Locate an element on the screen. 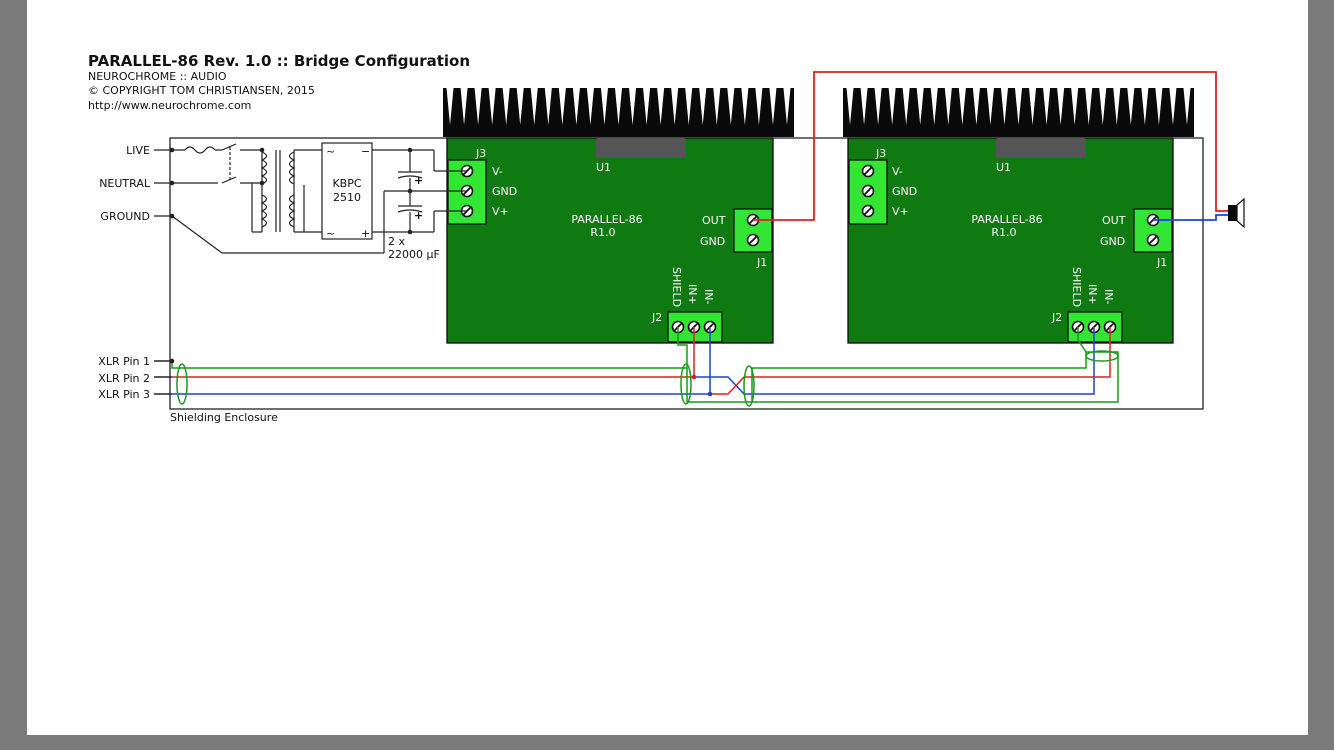 Image resolution: width=1334 pixels, height=750 pixels. cap-value: 22000 µF is located at coordinates (414, 254).